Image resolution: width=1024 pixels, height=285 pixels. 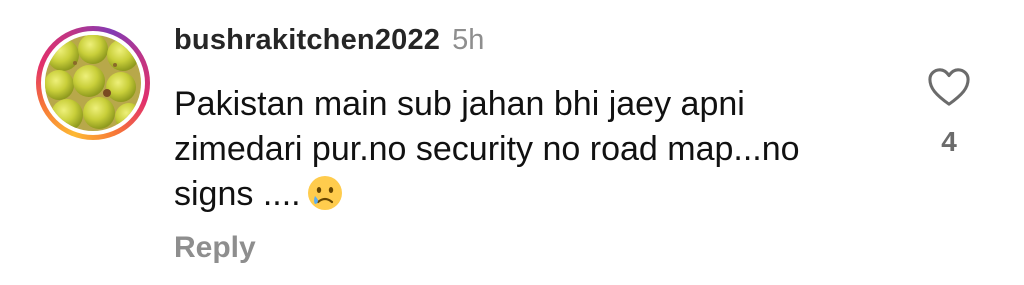 I want to click on like-control: 4, so click(x=949, y=112).